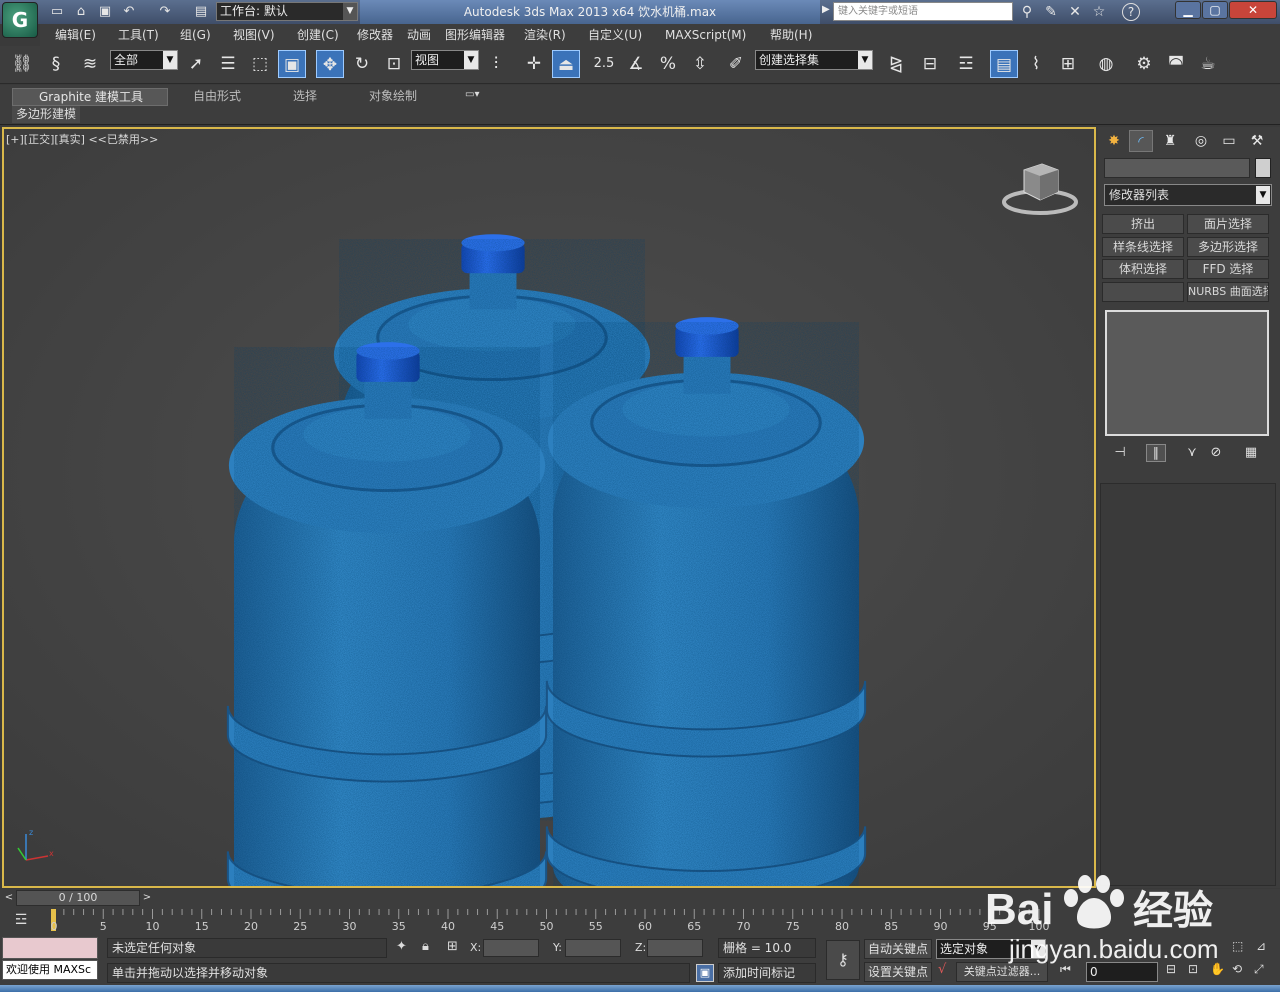 Image resolution: width=1280 pixels, height=992 pixels. What do you see at coordinates (1106, 64) in the screenshot?
I see `material-editor-icon: ◍` at bounding box center [1106, 64].